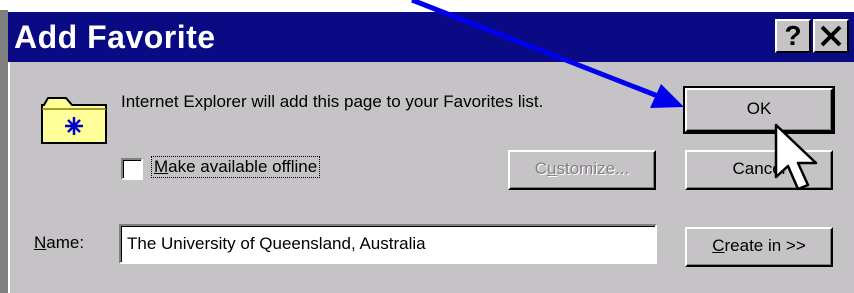  What do you see at coordinates (796, 157) in the screenshot?
I see `mouse-pointer-icon` at bounding box center [796, 157].